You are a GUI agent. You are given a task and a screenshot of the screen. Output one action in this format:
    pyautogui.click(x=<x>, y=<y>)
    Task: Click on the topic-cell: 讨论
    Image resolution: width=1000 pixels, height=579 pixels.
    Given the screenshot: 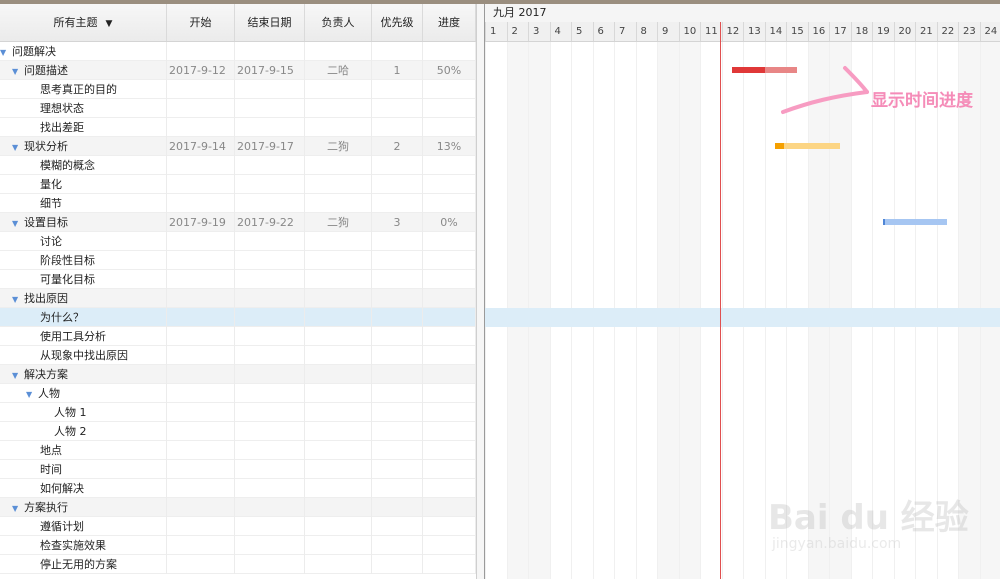 What is the action you would take?
    pyautogui.click(x=83, y=241)
    